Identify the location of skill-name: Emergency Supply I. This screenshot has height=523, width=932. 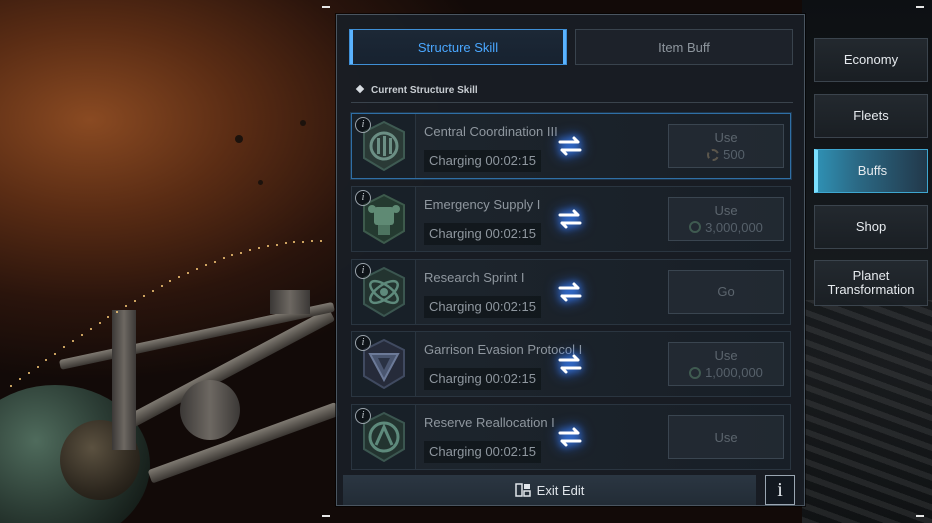
(482, 204).